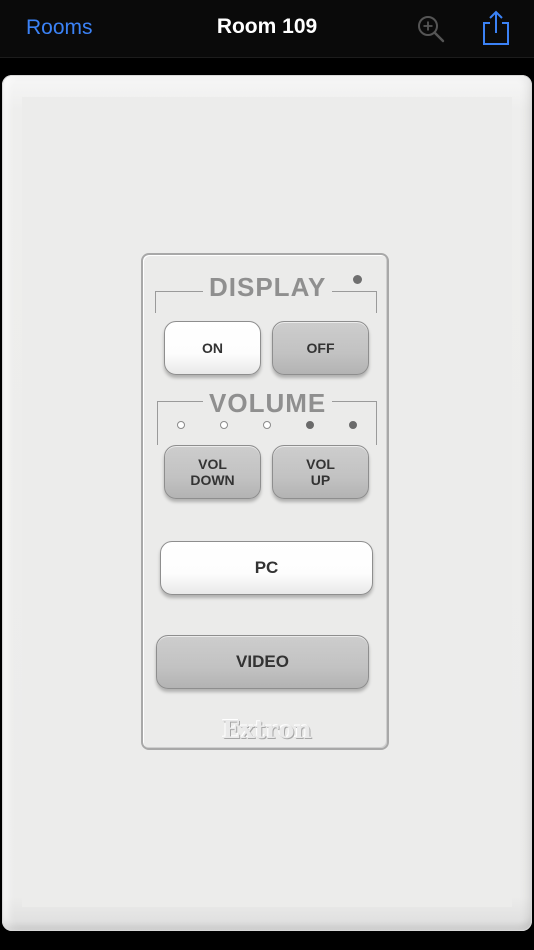 The width and height of the screenshot is (534, 950). I want to click on display-on-button: ON, so click(212, 348).